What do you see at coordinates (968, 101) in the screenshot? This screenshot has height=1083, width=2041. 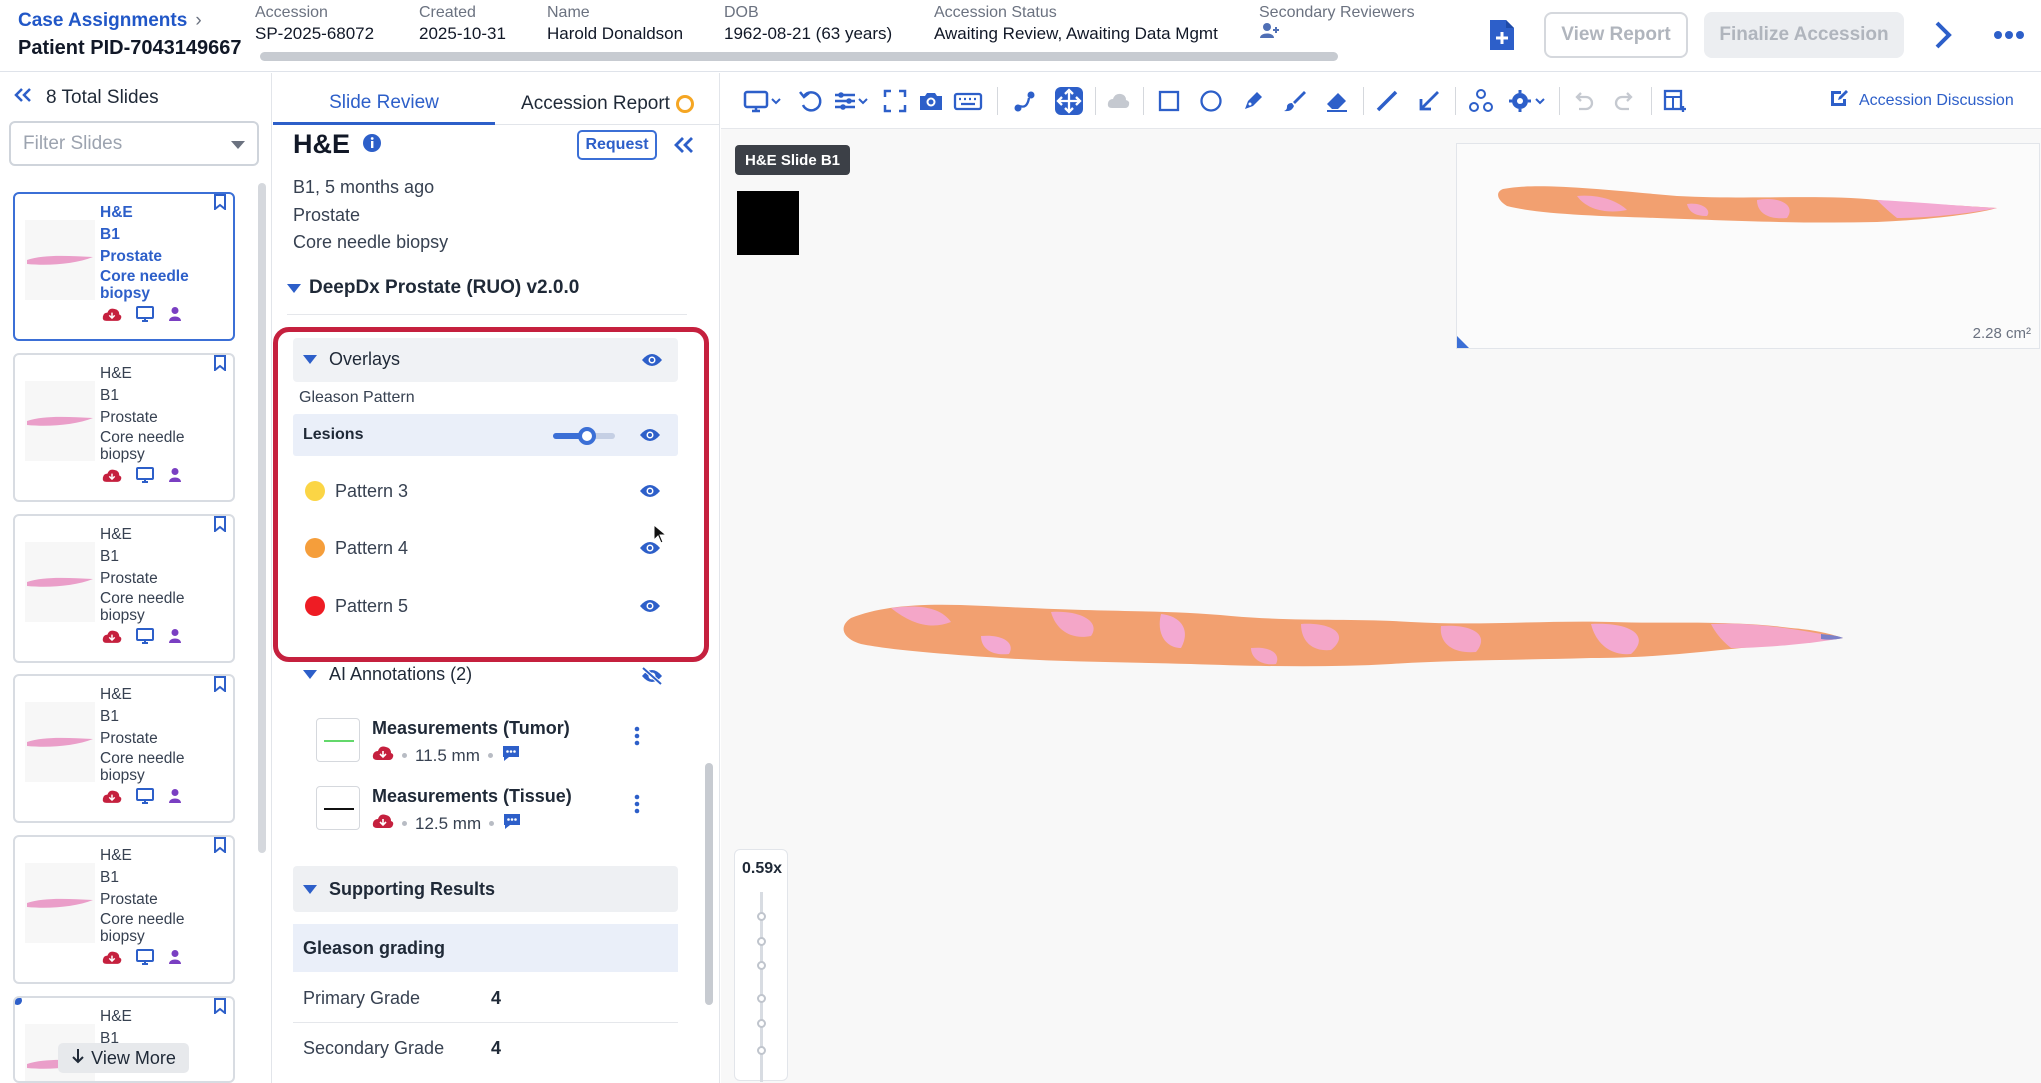 I see `keyboard-icon` at bounding box center [968, 101].